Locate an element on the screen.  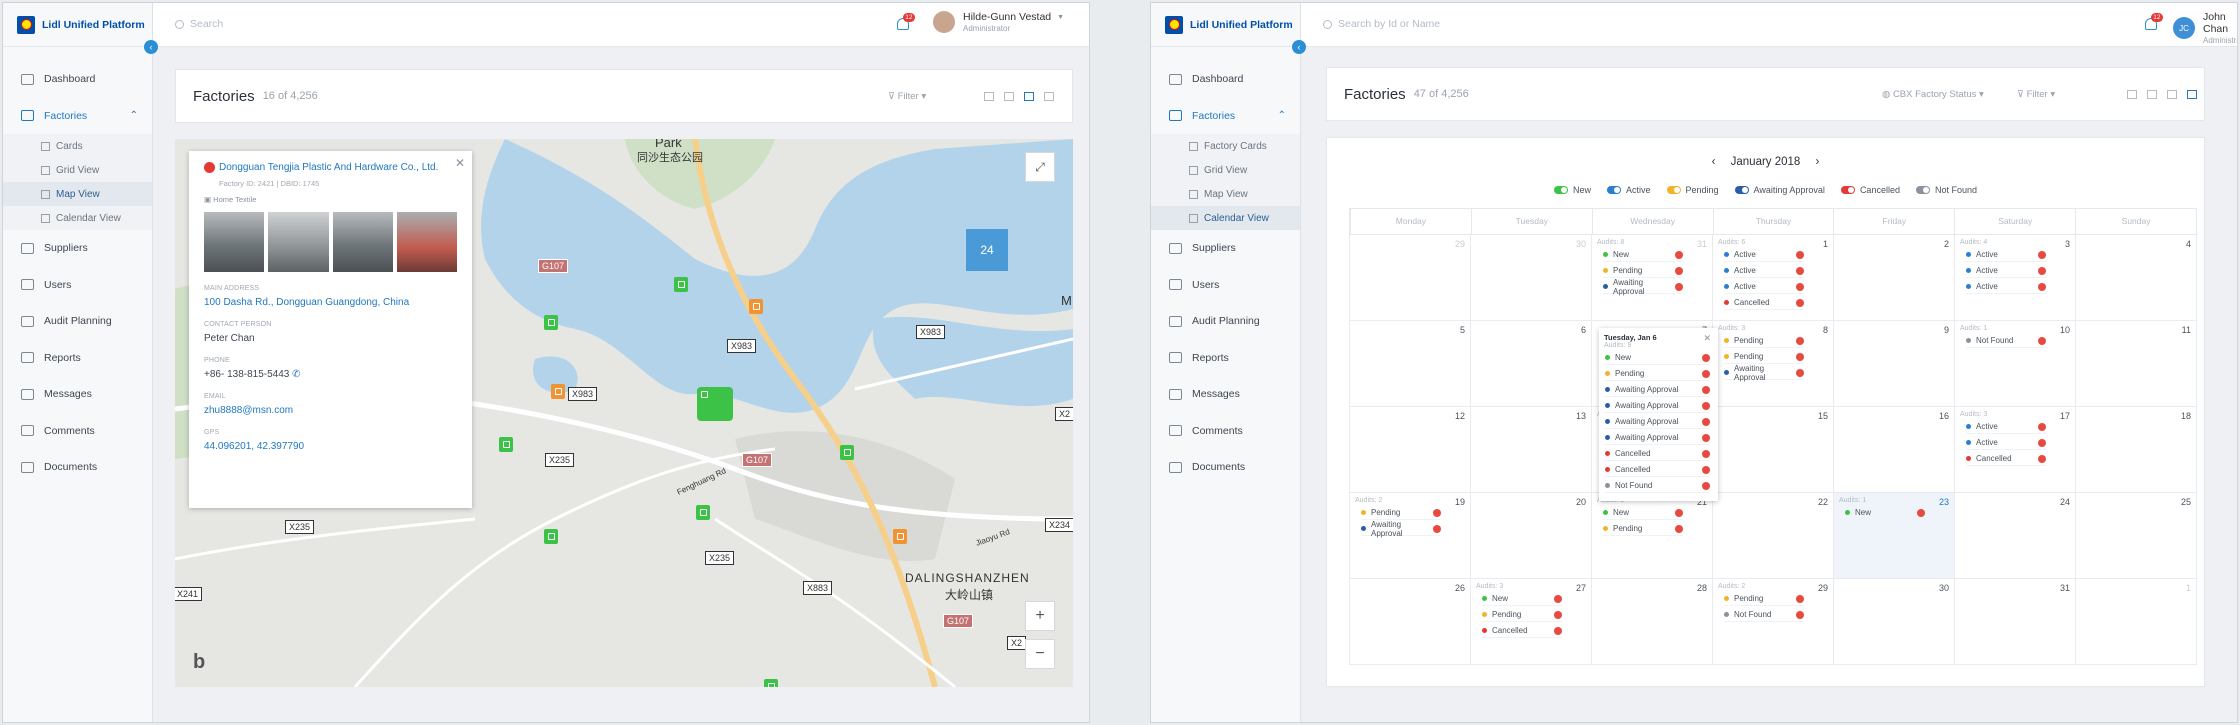
chevron-left-icon: ‹ is located at coordinates (1714, 162).